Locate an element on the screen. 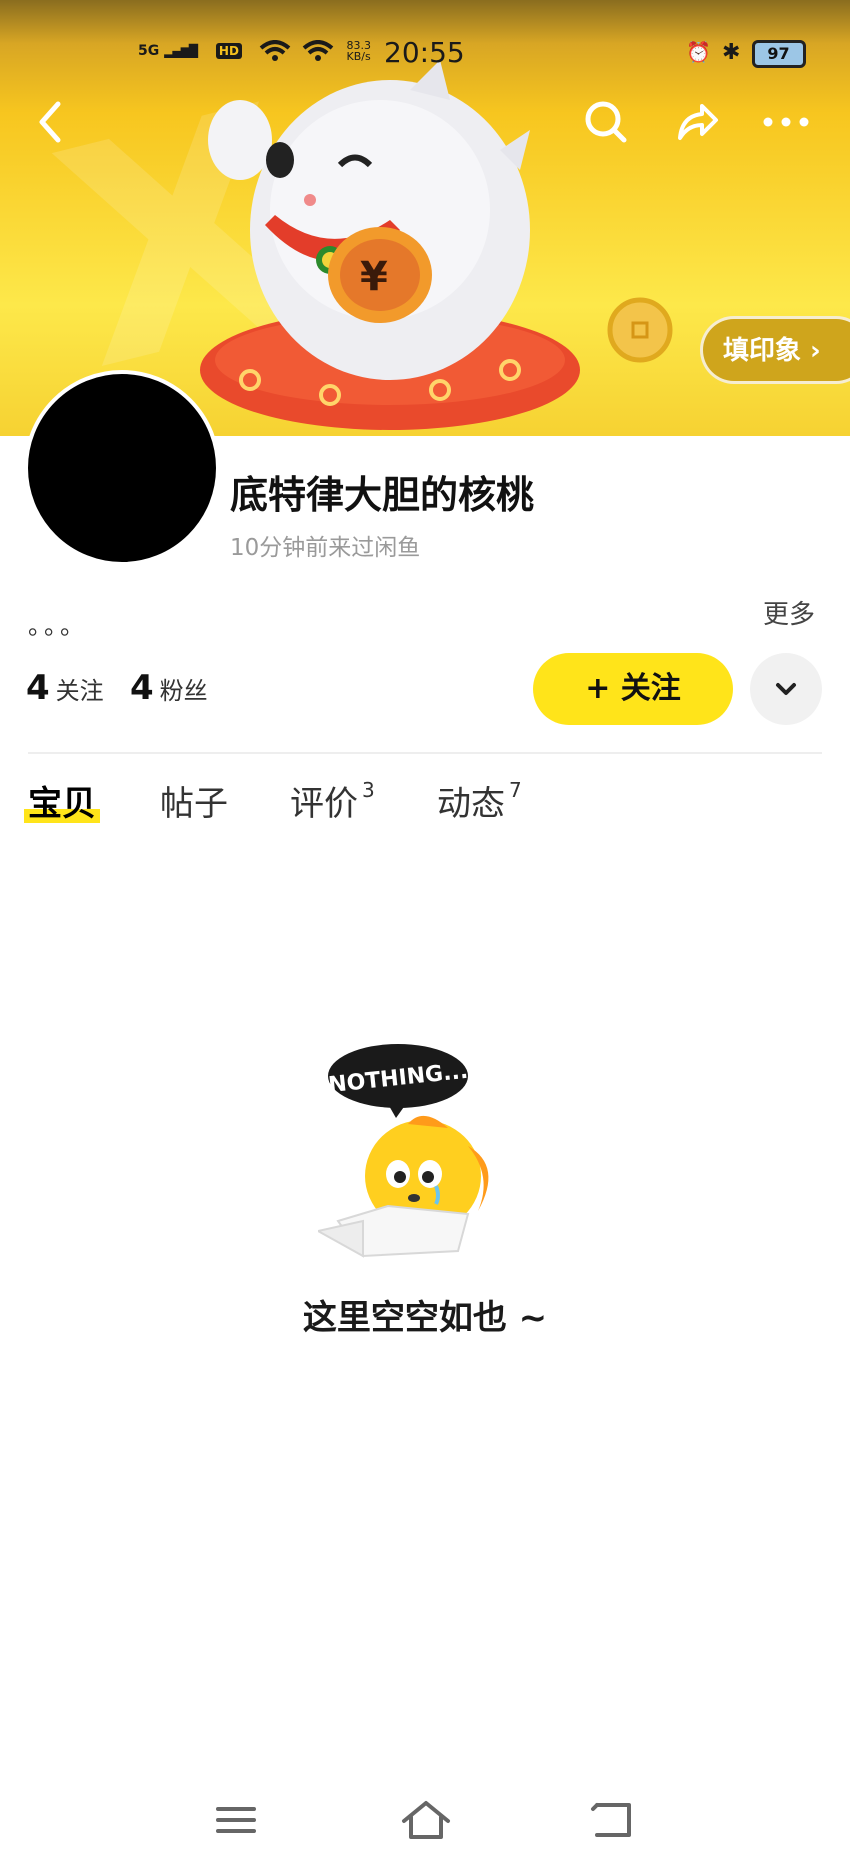 The image size is (850, 1870). tab-items: 宝贝 is located at coordinates (62, 800).